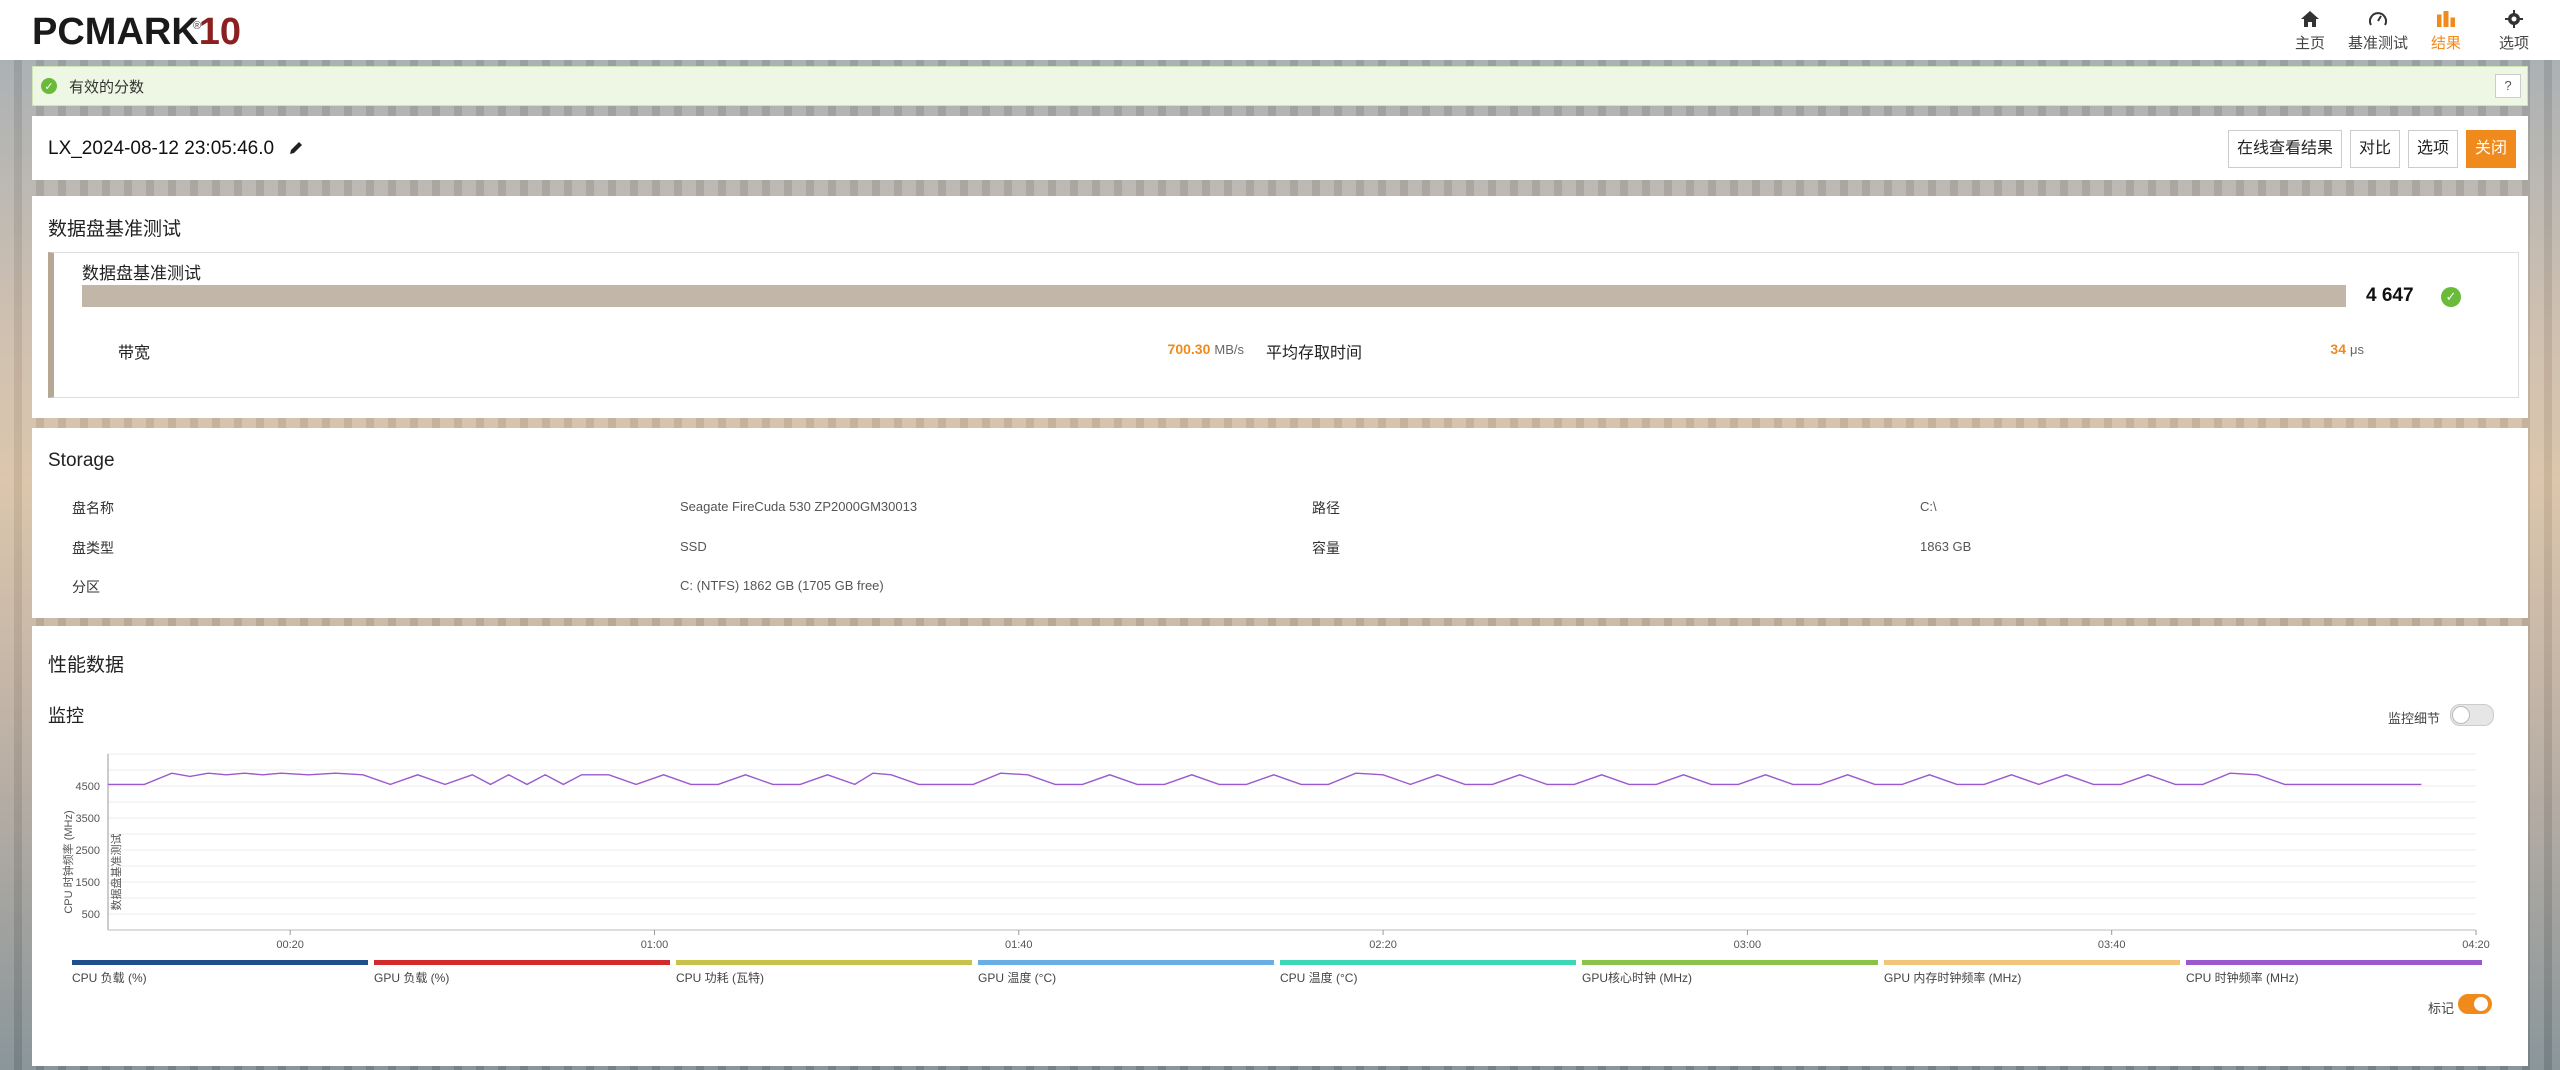 The height and width of the screenshot is (1070, 2560). I want to click on help-button: ?, so click(2508, 86).